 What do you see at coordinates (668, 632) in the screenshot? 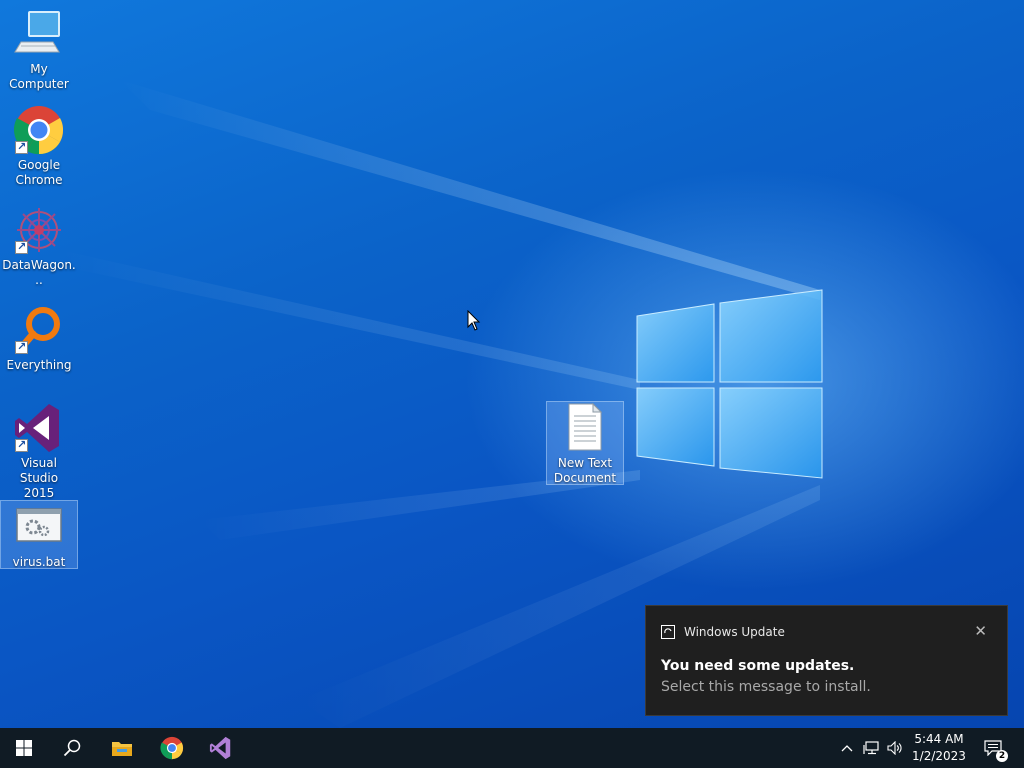
I see `windows-update-icon` at bounding box center [668, 632].